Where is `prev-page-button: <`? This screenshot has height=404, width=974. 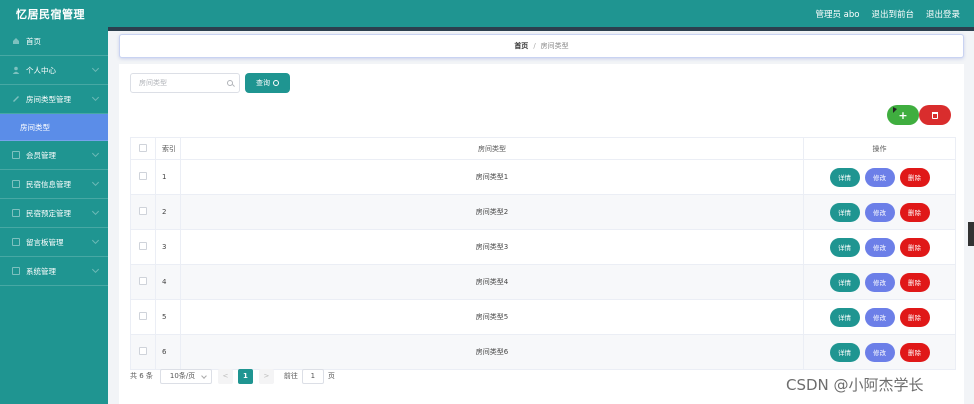 prev-page-button: < is located at coordinates (225, 376).